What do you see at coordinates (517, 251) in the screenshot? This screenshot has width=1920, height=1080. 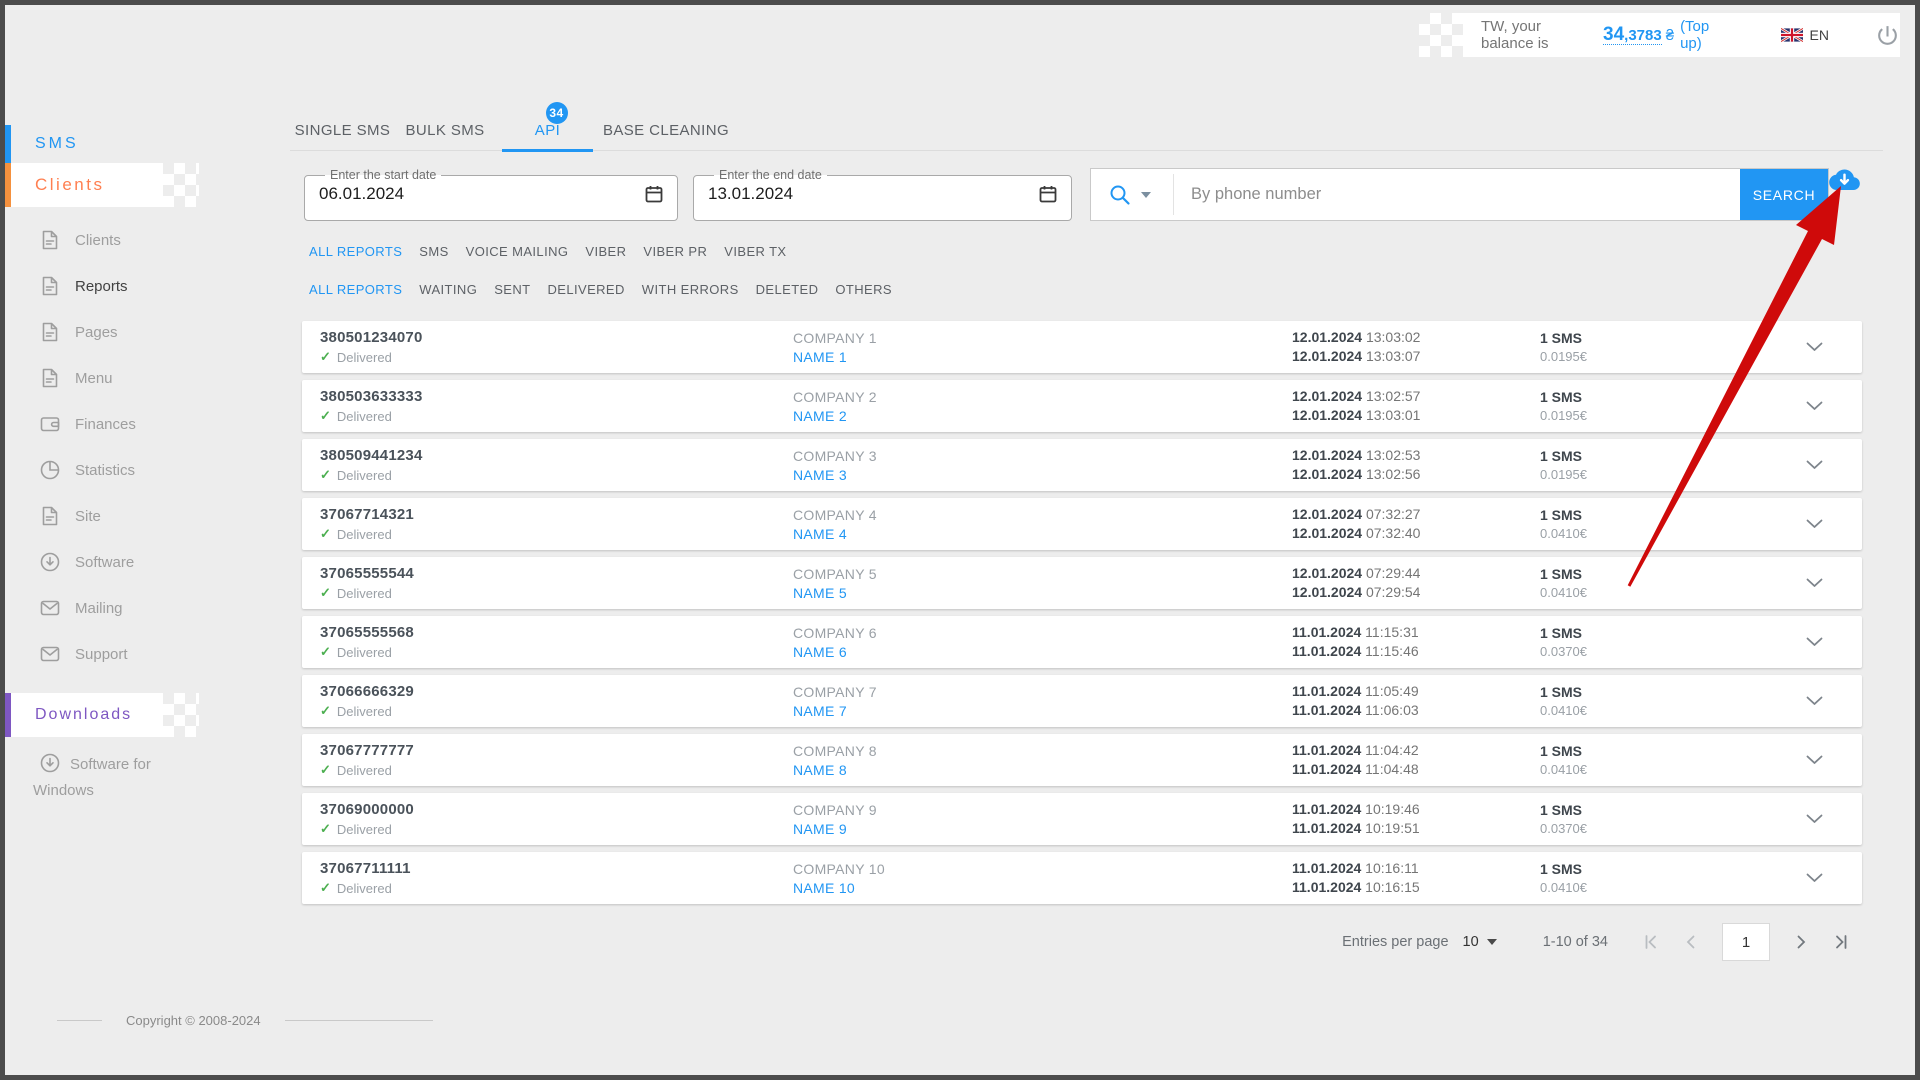 I see `filter-voice-mailing: VOICE MAILING` at bounding box center [517, 251].